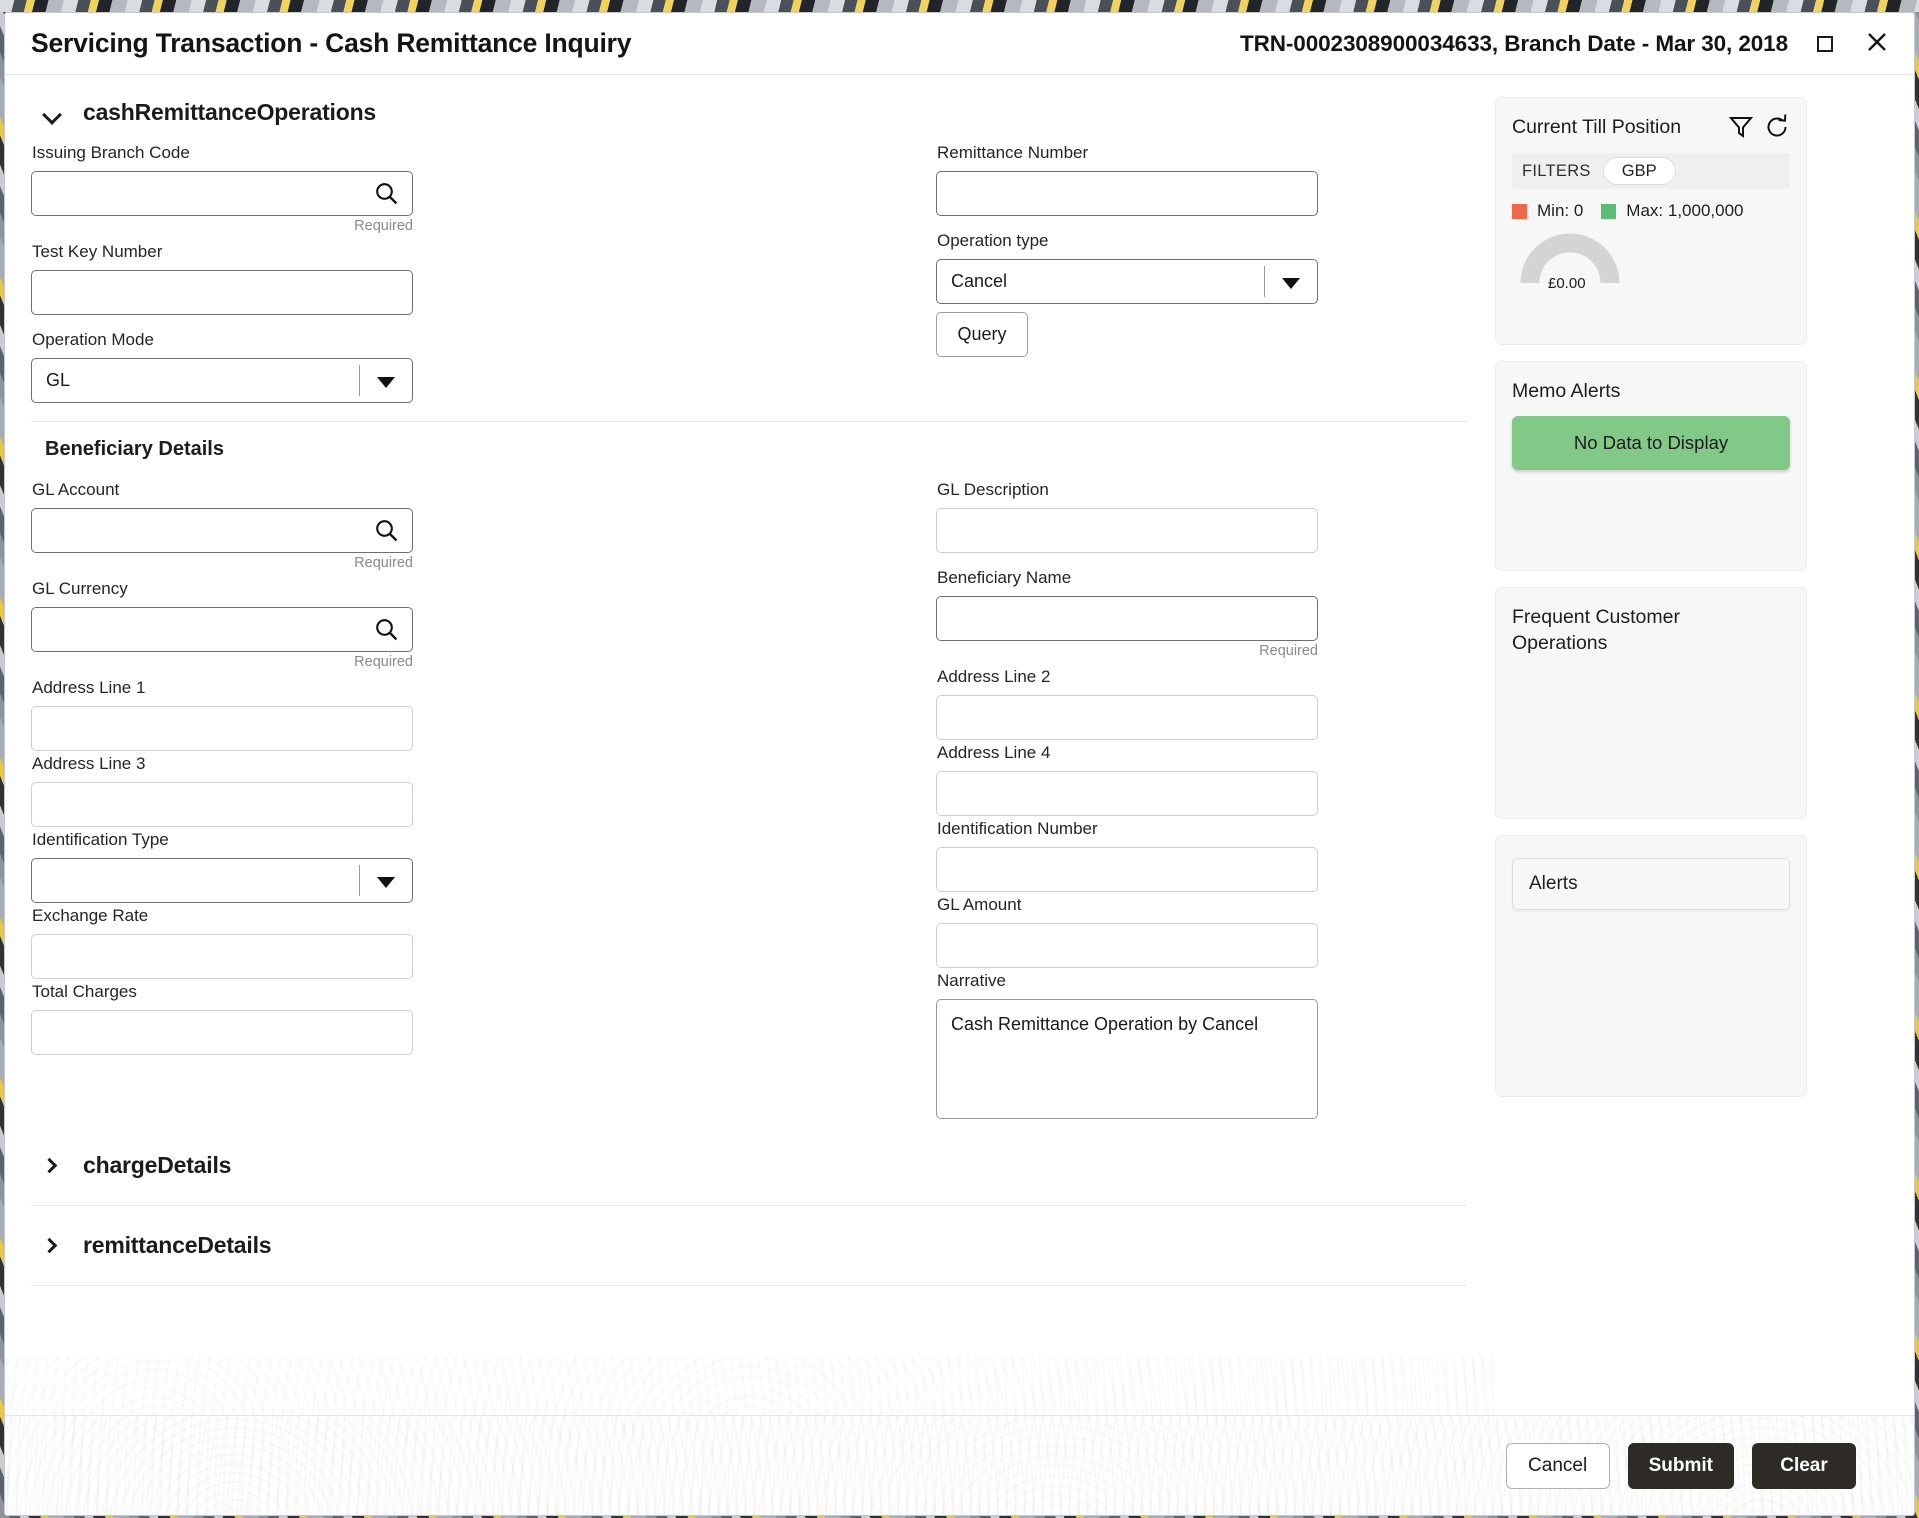 This screenshot has height=1518, width=1919. What do you see at coordinates (157, 1165) in the screenshot?
I see `charge-details-title: chargeDetails` at bounding box center [157, 1165].